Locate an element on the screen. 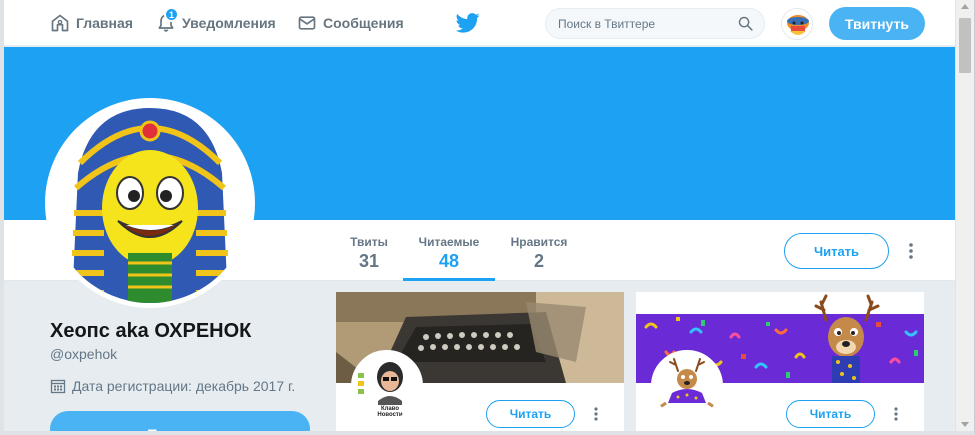 The width and height of the screenshot is (975, 435). following-card: Клаво Новости Читать is located at coordinates (480, 362).